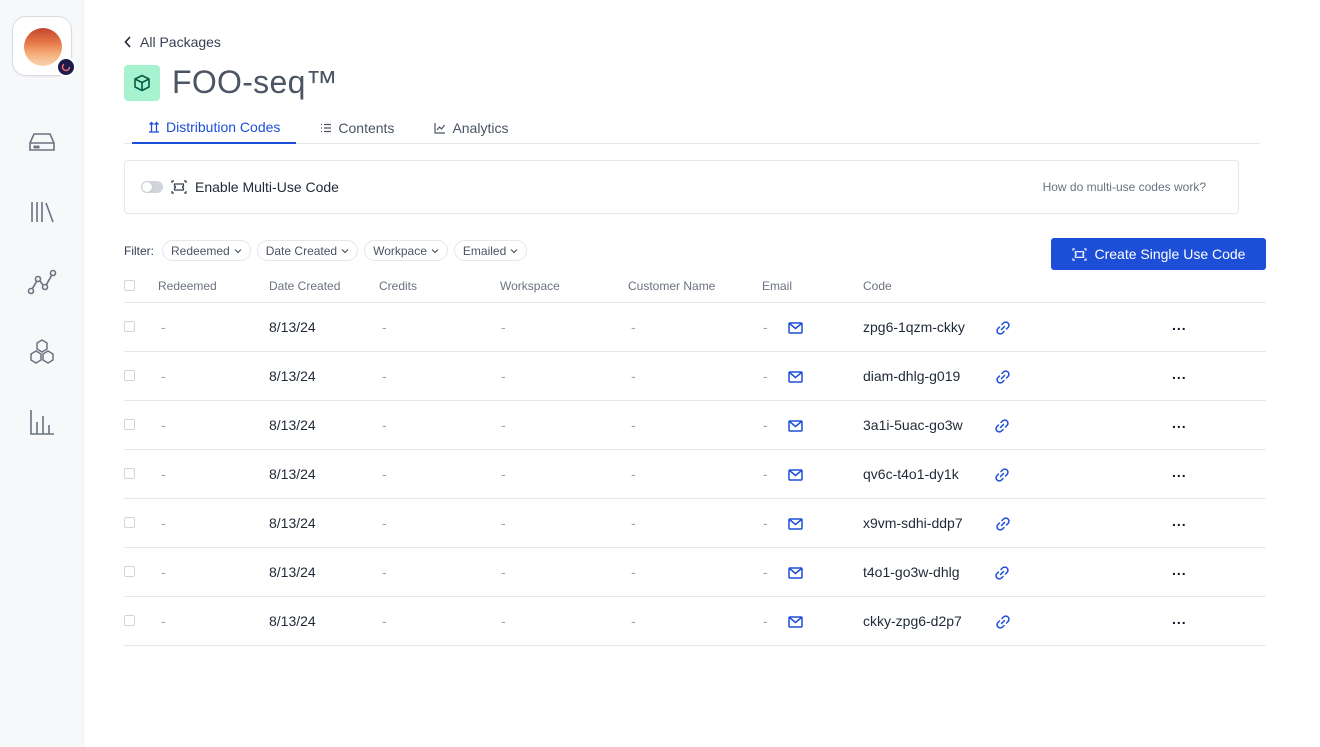 This screenshot has height=747, width=1320. I want to click on filter-chip-redeemed: Redeemed, so click(206, 250).